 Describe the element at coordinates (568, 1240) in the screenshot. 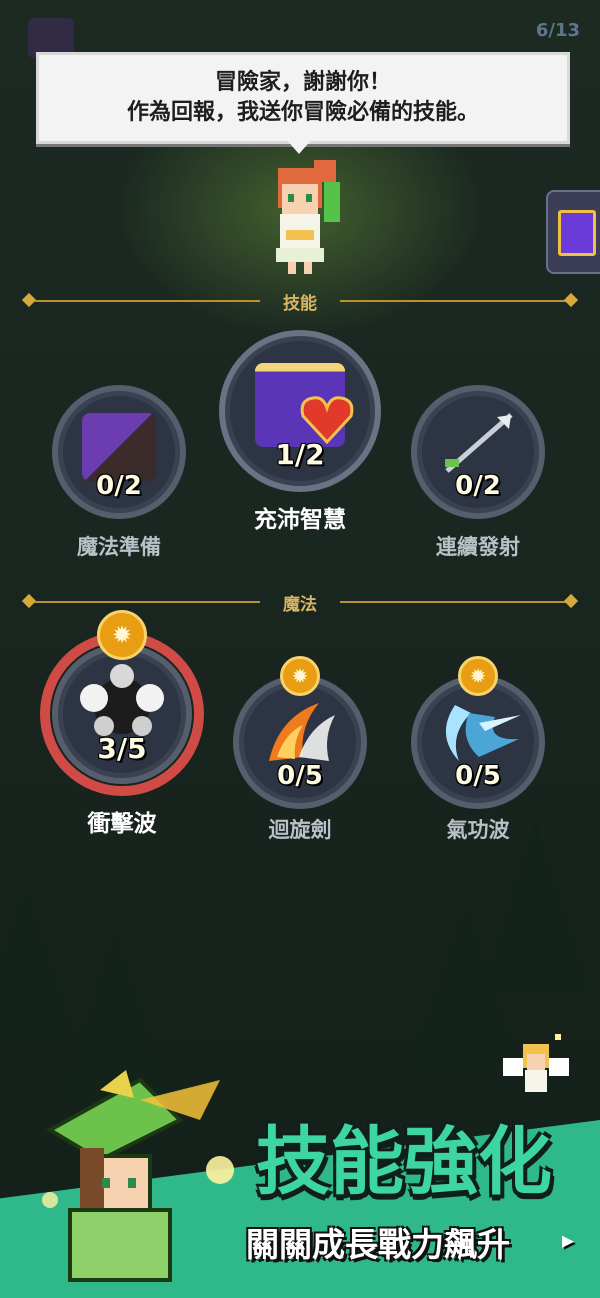

I see `play-arrow-icon: ▸` at that location.